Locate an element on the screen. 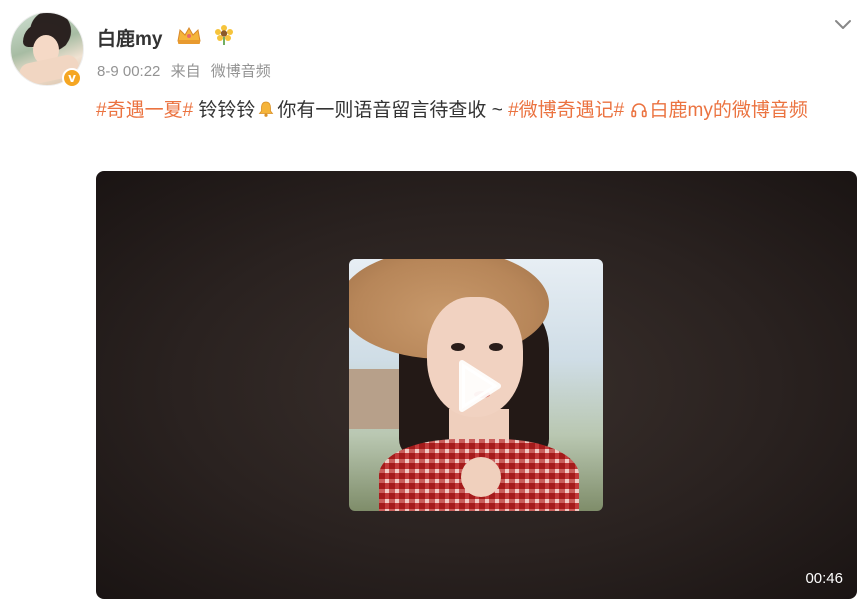 Image resolution: width=865 pixels, height=602 pixels. post-meta: 8-9 00:22 来自 微博音频 is located at coordinates (187, 70).